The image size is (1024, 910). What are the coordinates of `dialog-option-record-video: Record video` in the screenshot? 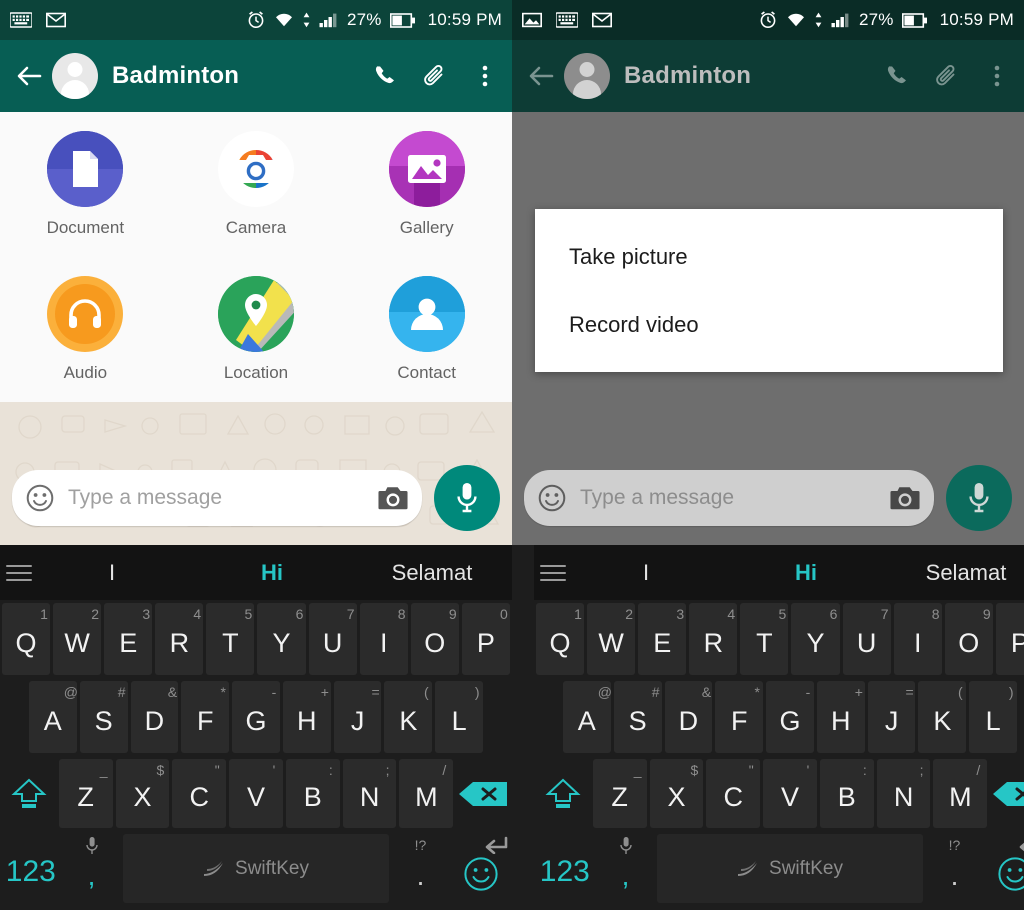 It's located at (769, 325).